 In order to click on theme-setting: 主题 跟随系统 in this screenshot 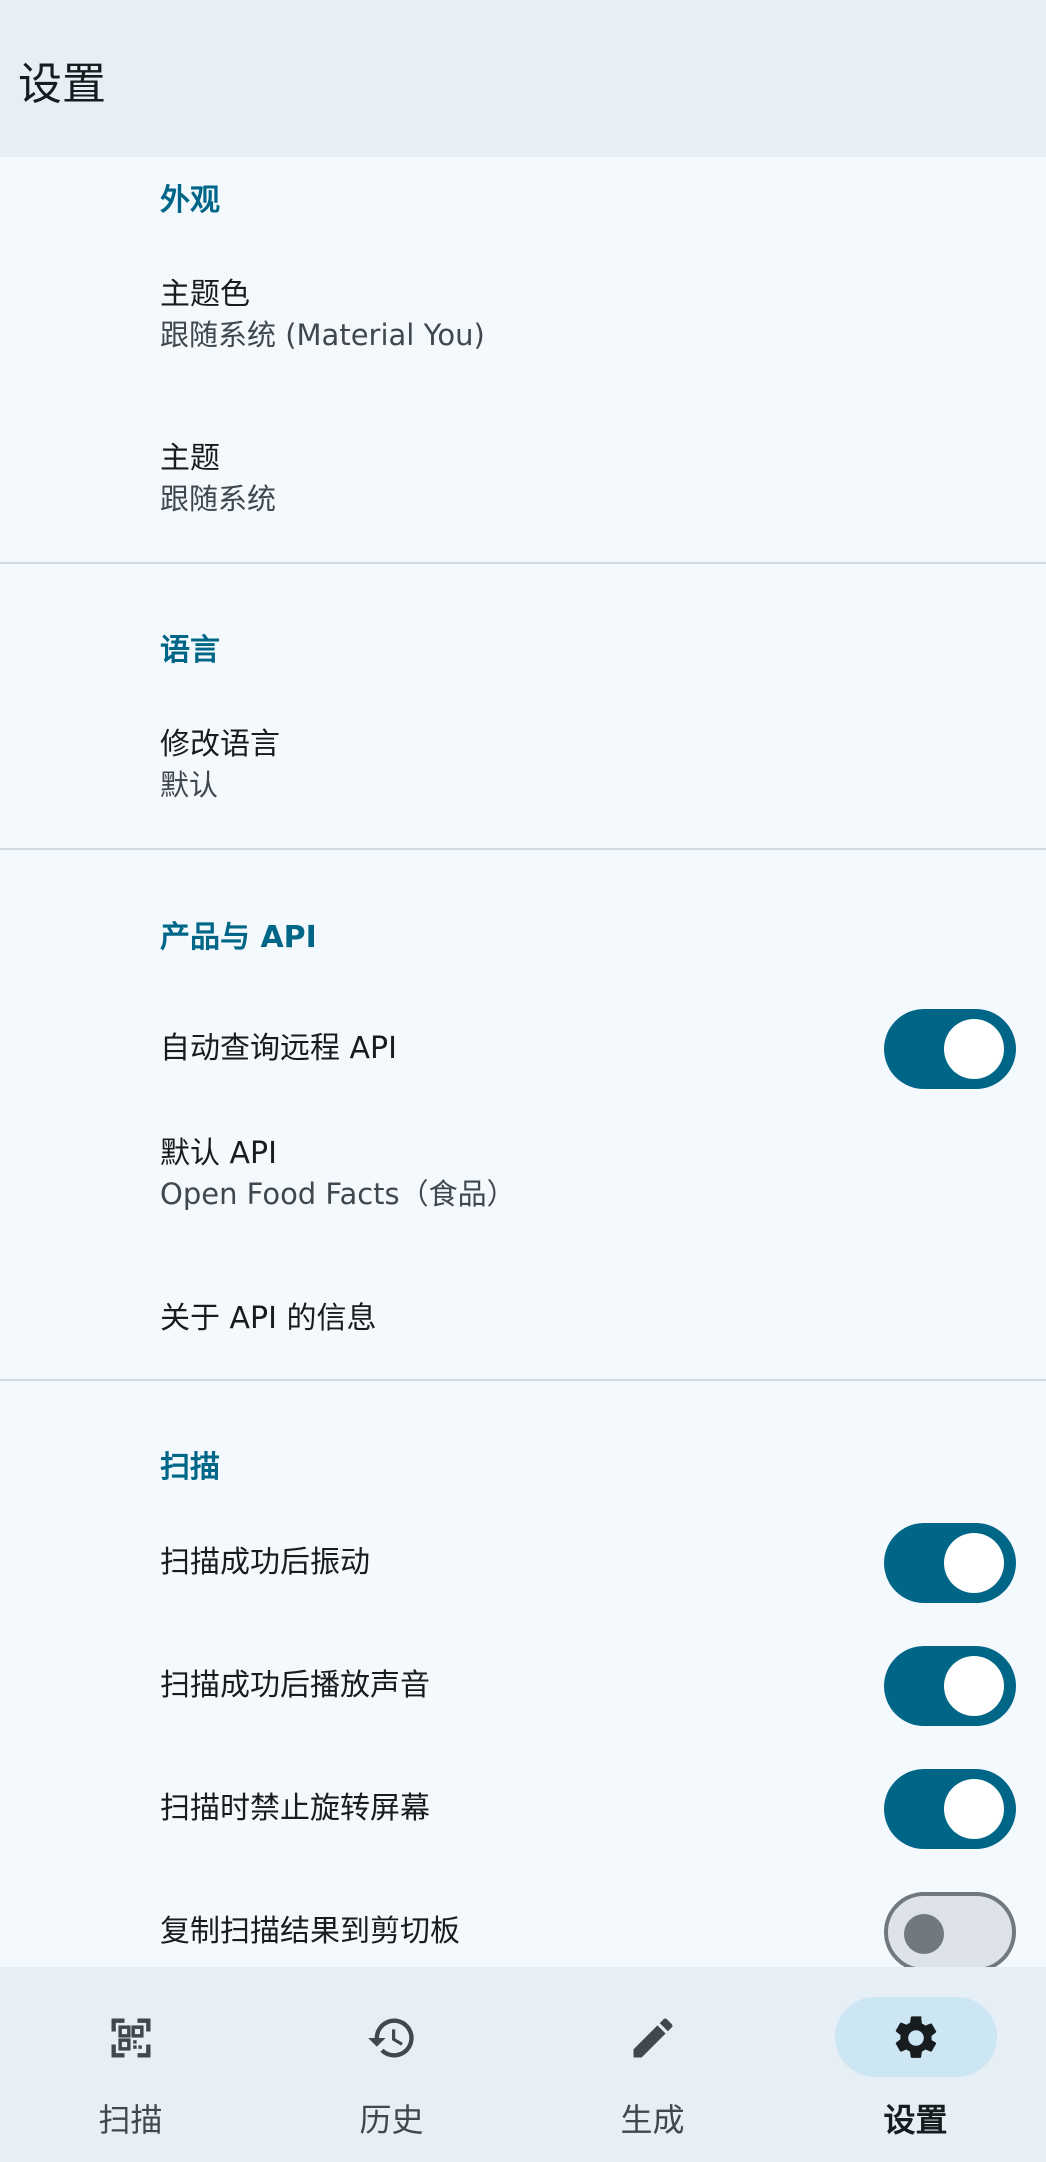, I will do `click(603, 479)`.